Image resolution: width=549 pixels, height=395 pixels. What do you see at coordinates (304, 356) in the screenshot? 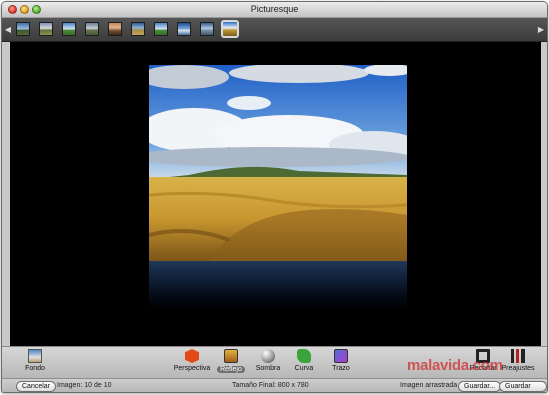
I see `curve-icon` at bounding box center [304, 356].